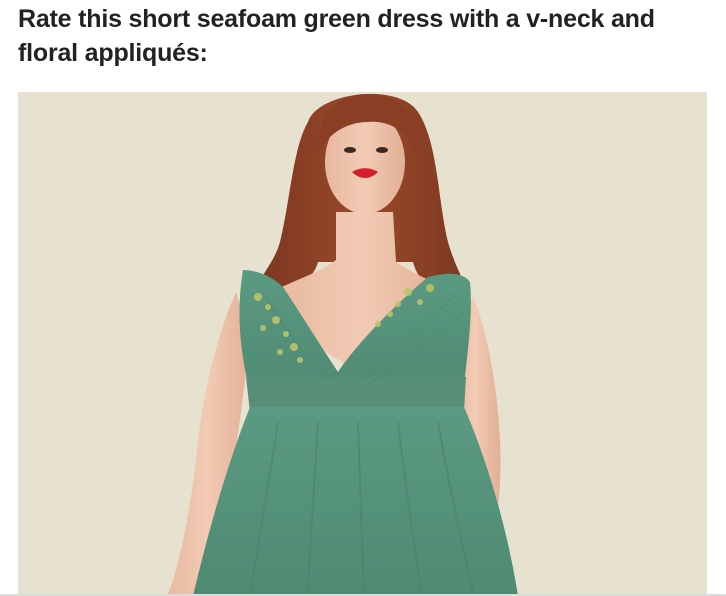 The image size is (726, 596). What do you see at coordinates (356, 394) in the screenshot?
I see `dress-waistband` at bounding box center [356, 394].